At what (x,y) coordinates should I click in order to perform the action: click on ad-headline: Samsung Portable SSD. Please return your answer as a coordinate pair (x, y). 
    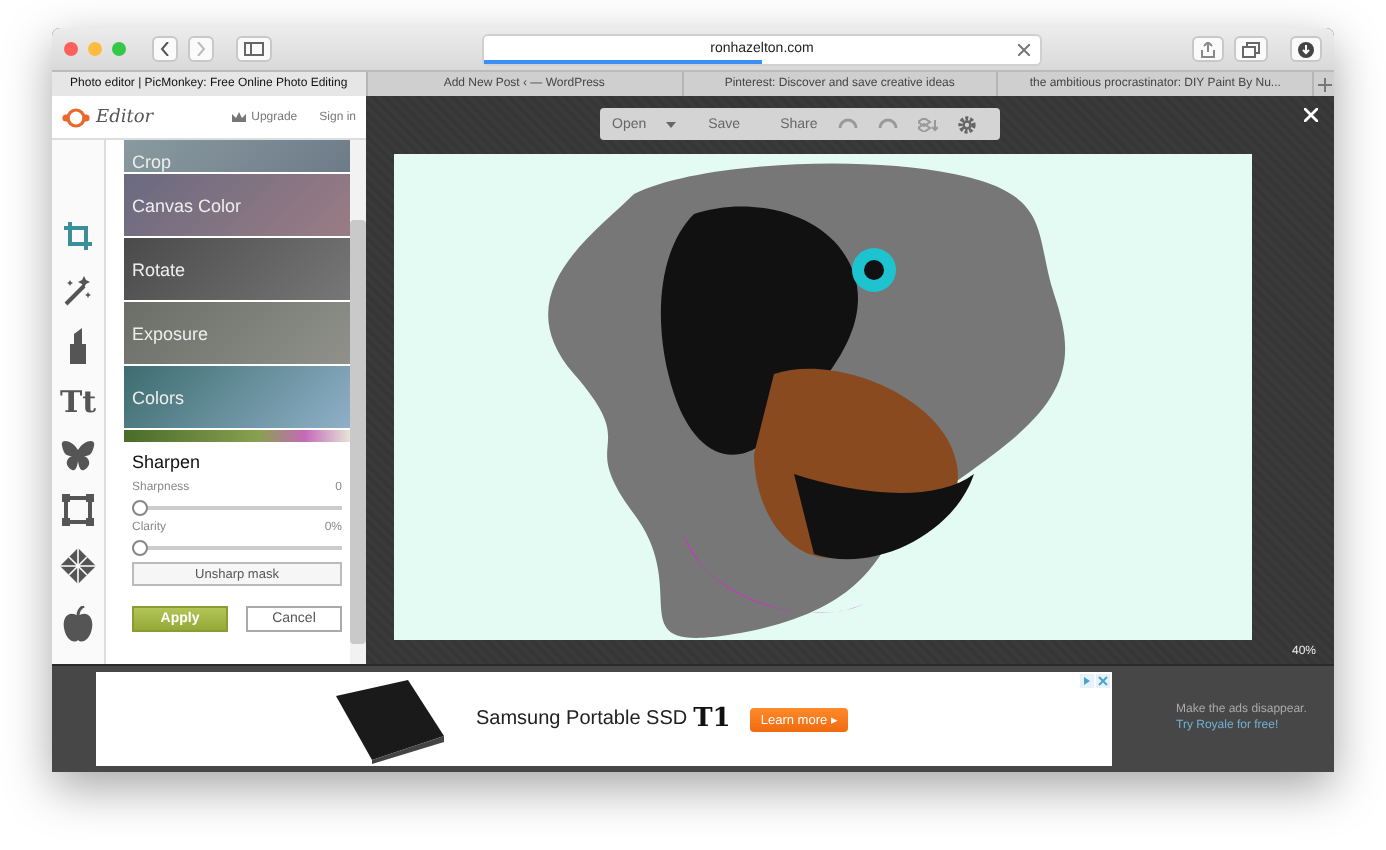
    Looking at the image, I should click on (582, 719).